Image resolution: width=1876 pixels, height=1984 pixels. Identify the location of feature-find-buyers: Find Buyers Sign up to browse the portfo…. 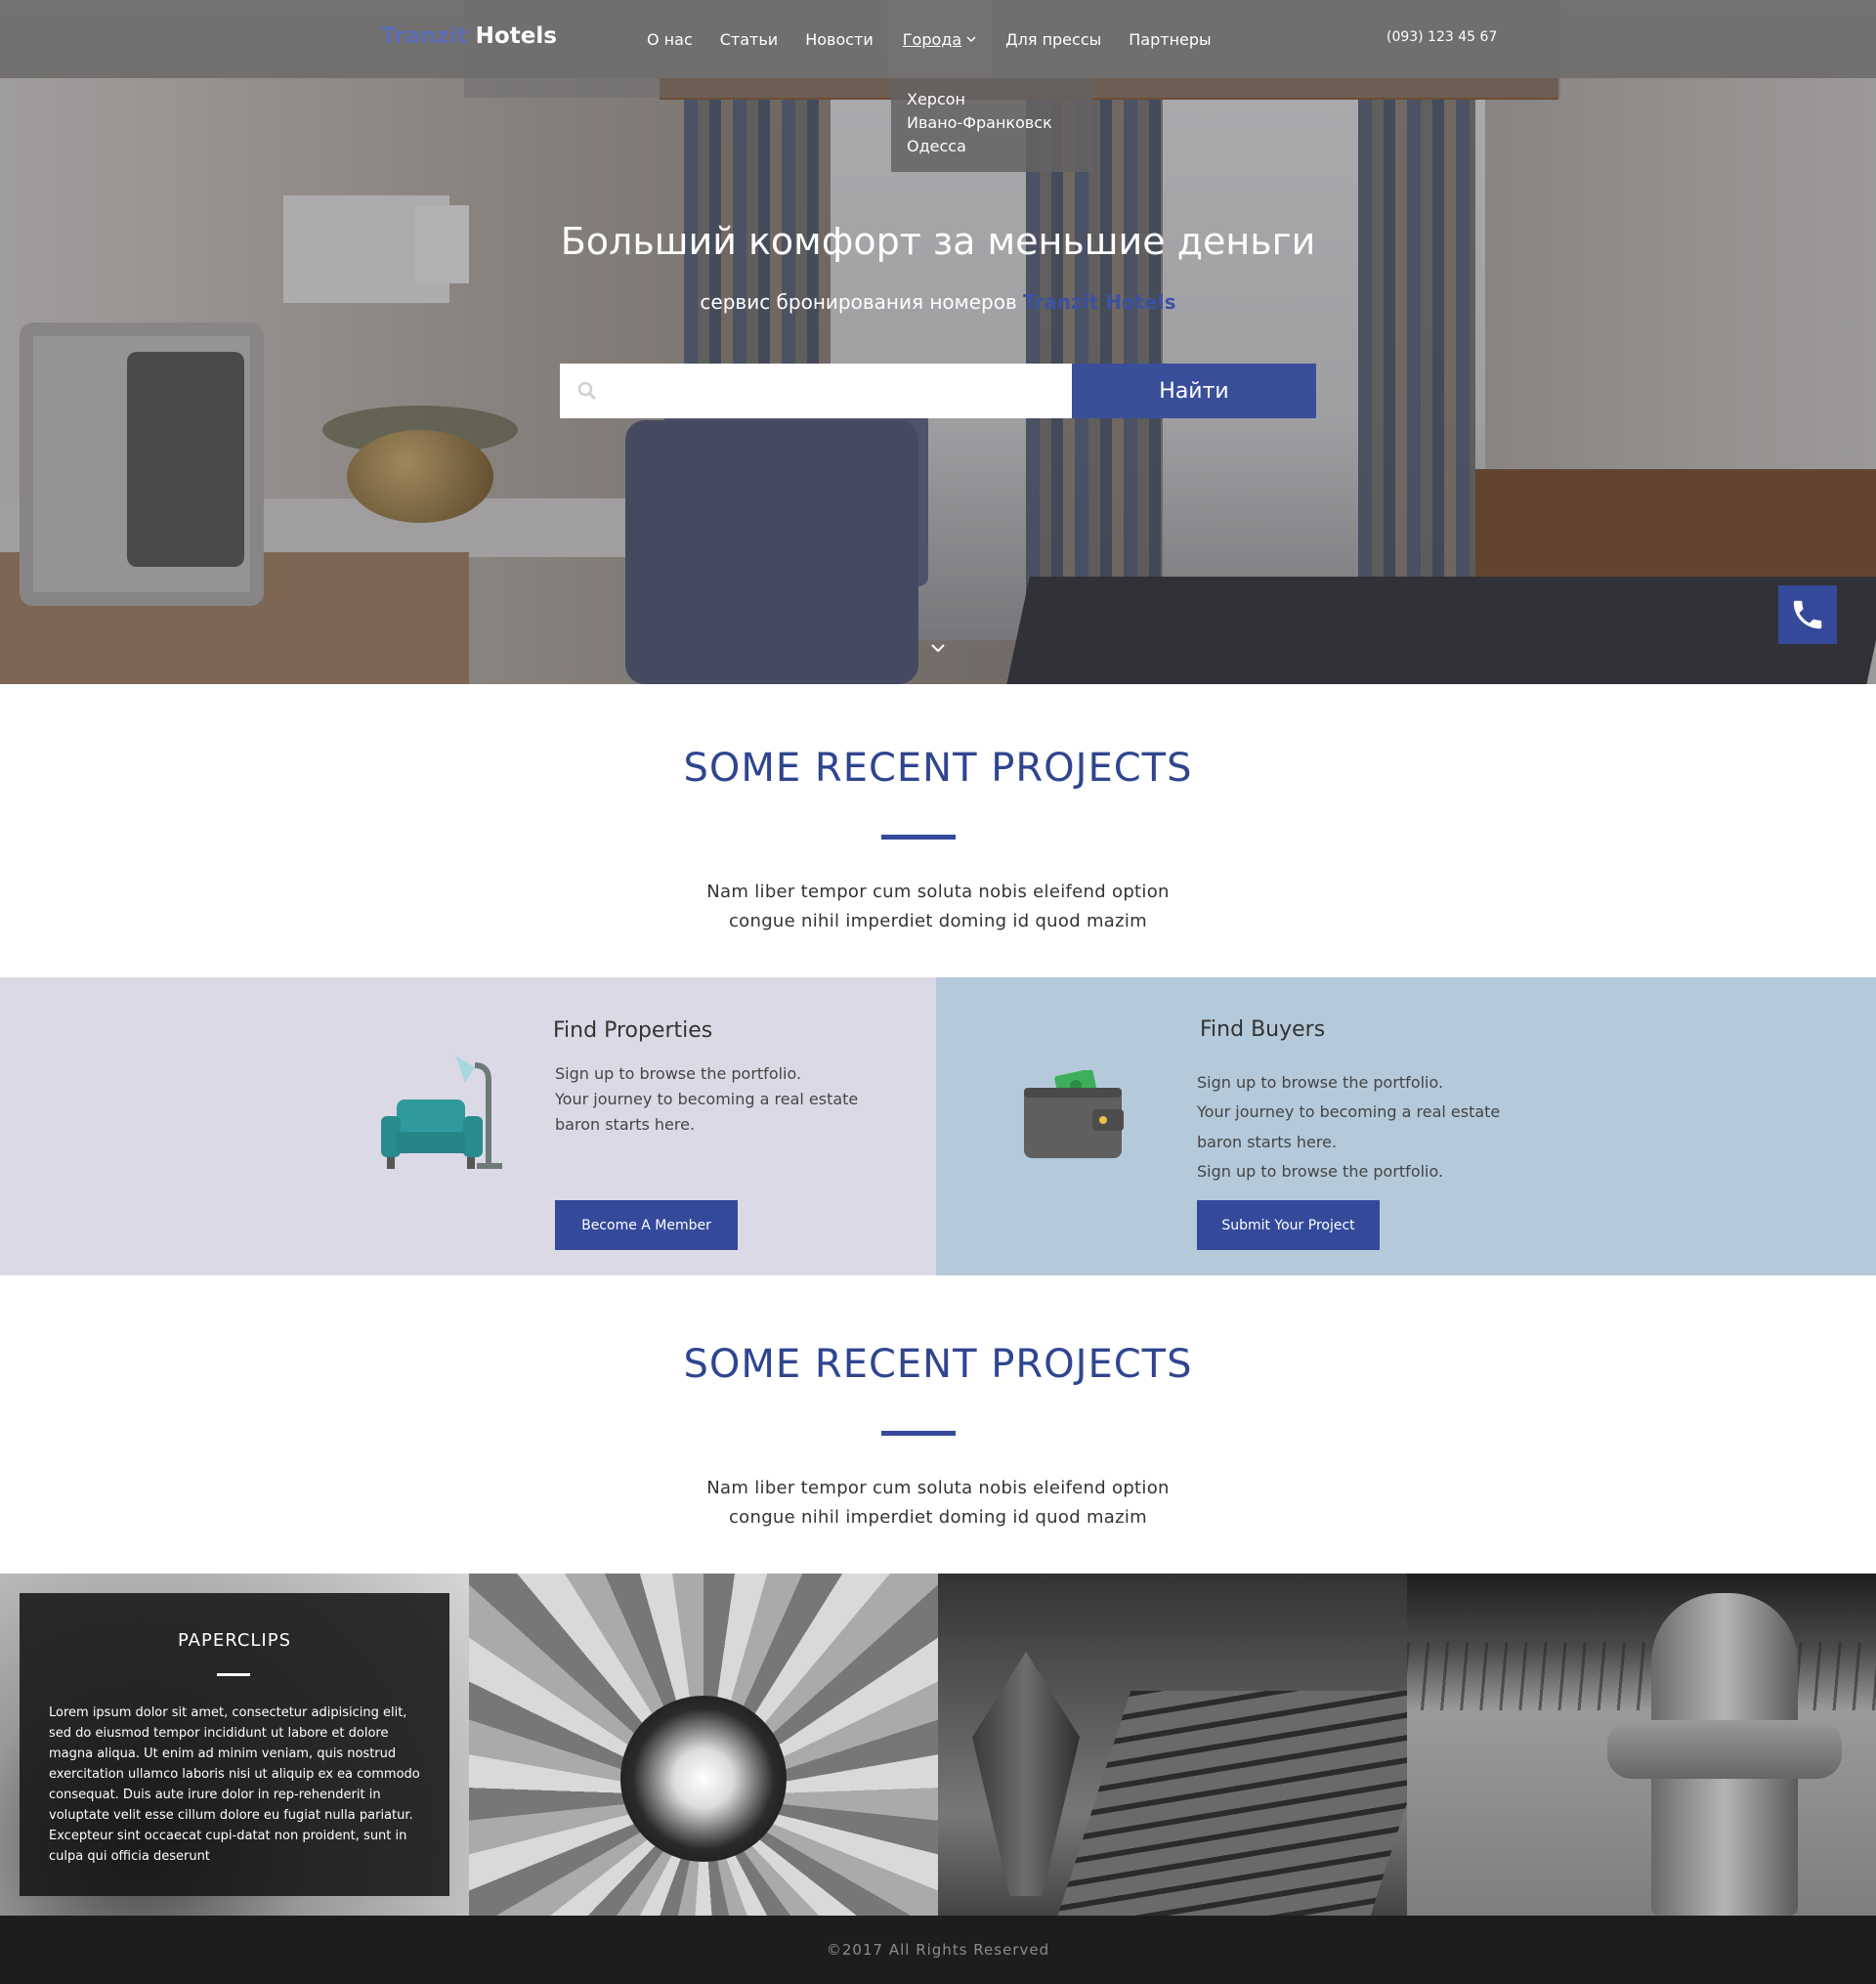
(1406, 1126).